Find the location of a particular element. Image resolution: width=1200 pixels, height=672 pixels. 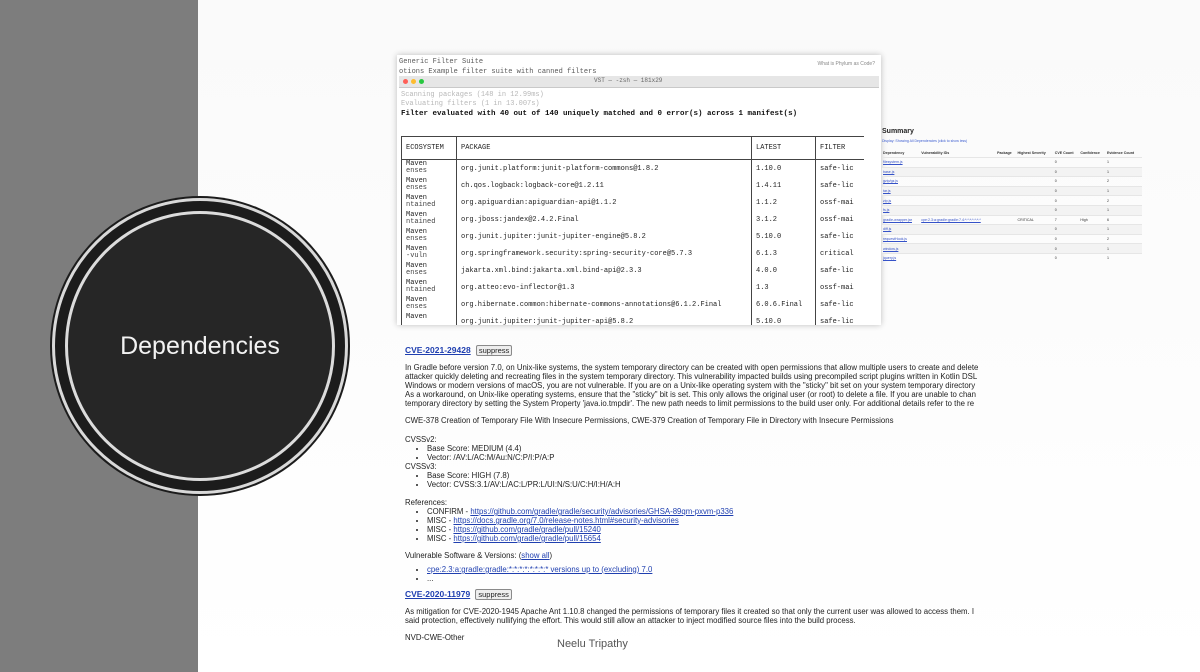

dependency-link: requestHook.js is located at coordinates (901, 238).